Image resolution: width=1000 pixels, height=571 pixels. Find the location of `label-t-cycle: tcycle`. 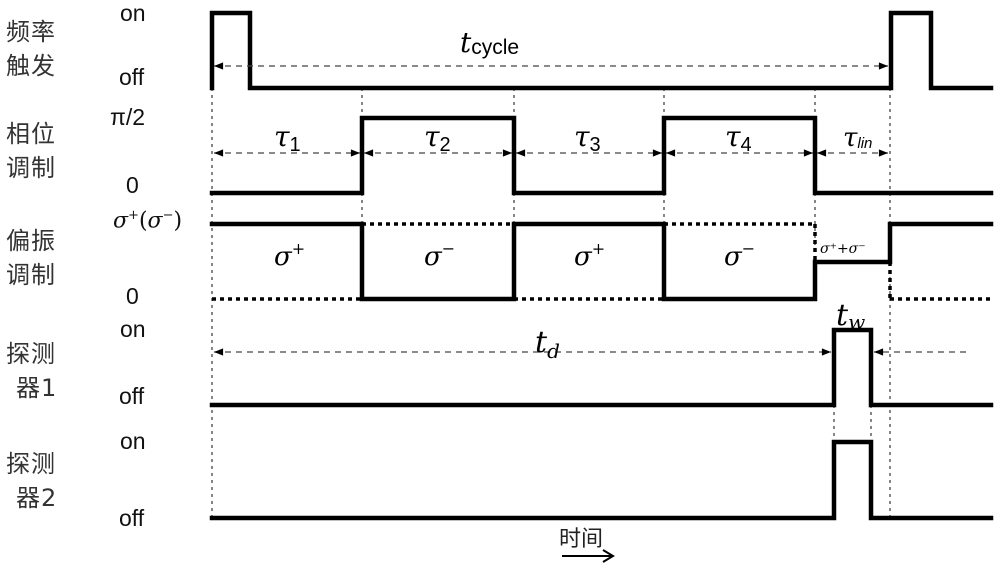

label-t-cycle: tcycle is located at coordinates (489, 42).